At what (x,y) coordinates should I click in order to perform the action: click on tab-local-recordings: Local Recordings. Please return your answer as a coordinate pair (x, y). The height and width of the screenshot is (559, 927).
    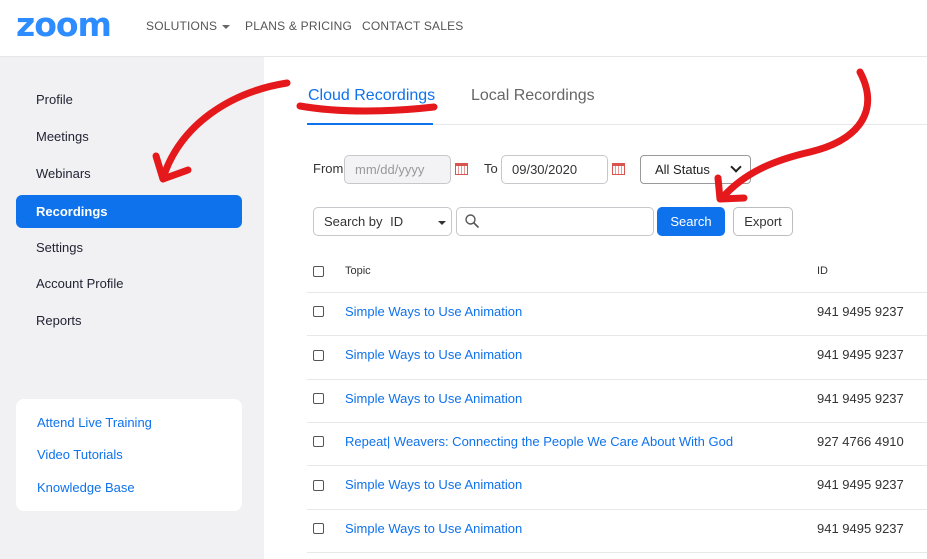
    Looking at the image, I should click on (533, 96).